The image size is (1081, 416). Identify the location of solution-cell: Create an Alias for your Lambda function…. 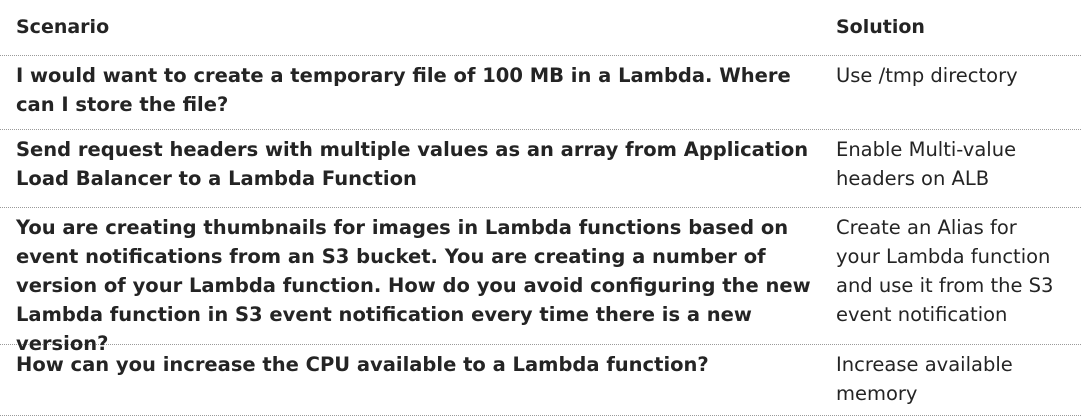
(945, 271).